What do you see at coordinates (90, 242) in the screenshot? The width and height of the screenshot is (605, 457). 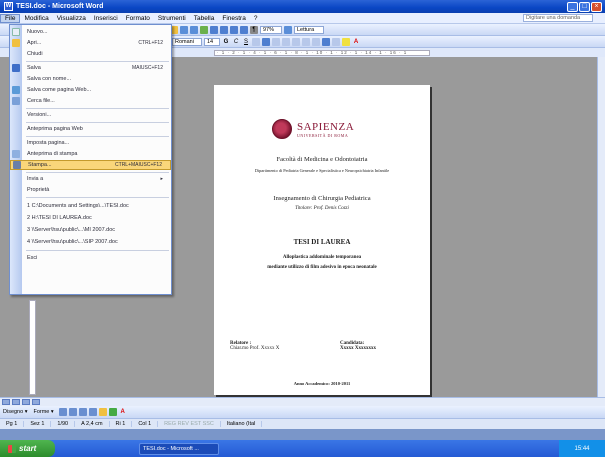 I see `menu-item-recent-4: 4 \\Server\hsu\public\...\SIP 2007.doc` at bounding box center [90, 242].